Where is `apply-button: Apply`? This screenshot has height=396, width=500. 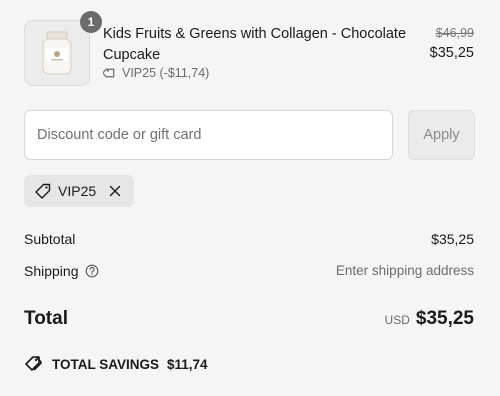 apply-button: Apply is located at coordinates (441, 135).